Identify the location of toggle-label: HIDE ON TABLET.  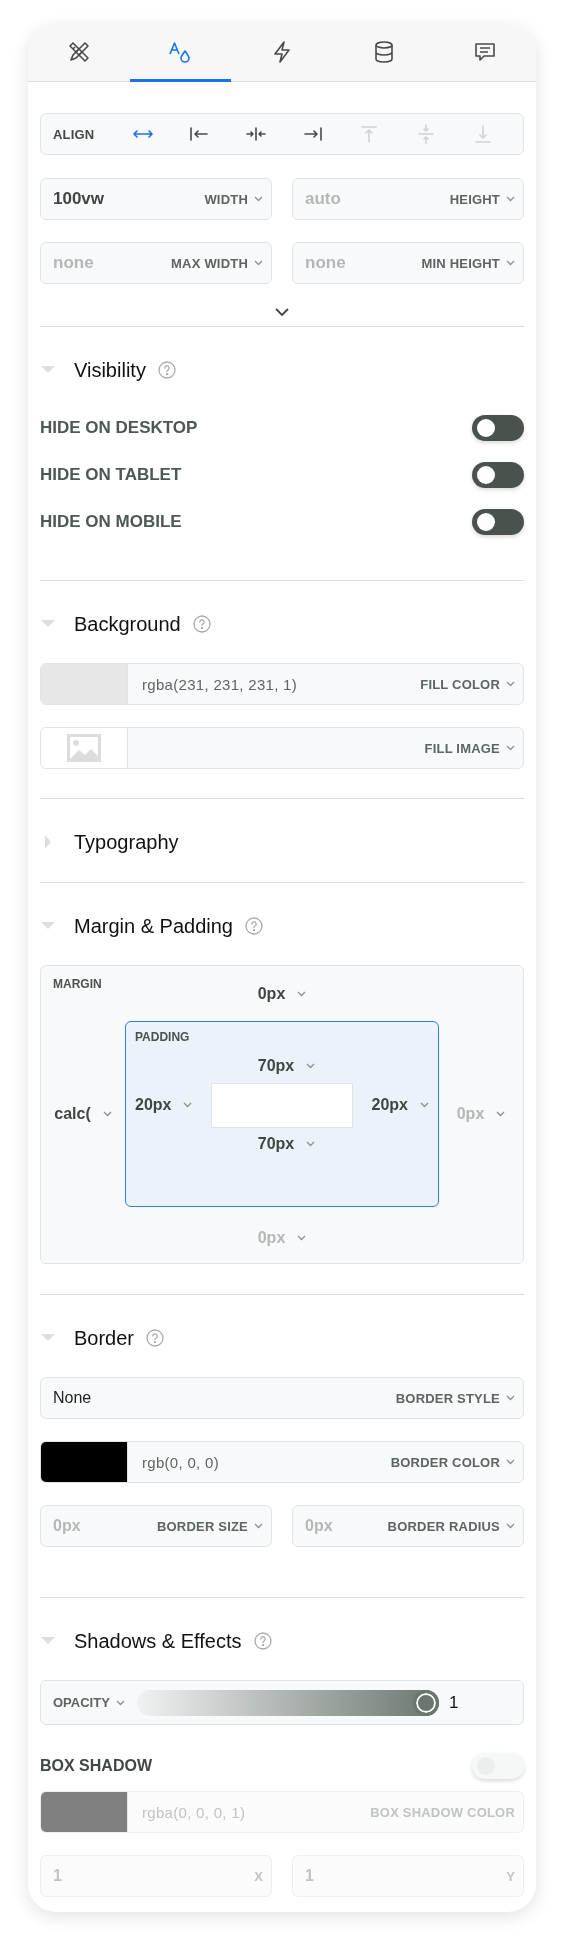
(111, 474).